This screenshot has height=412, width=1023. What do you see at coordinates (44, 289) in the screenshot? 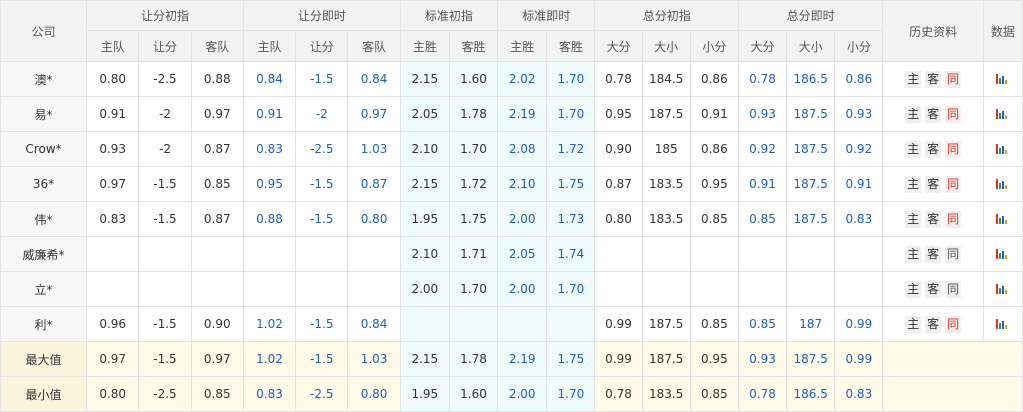
I see `company-name: 立*` at bounding box center [44, 289].